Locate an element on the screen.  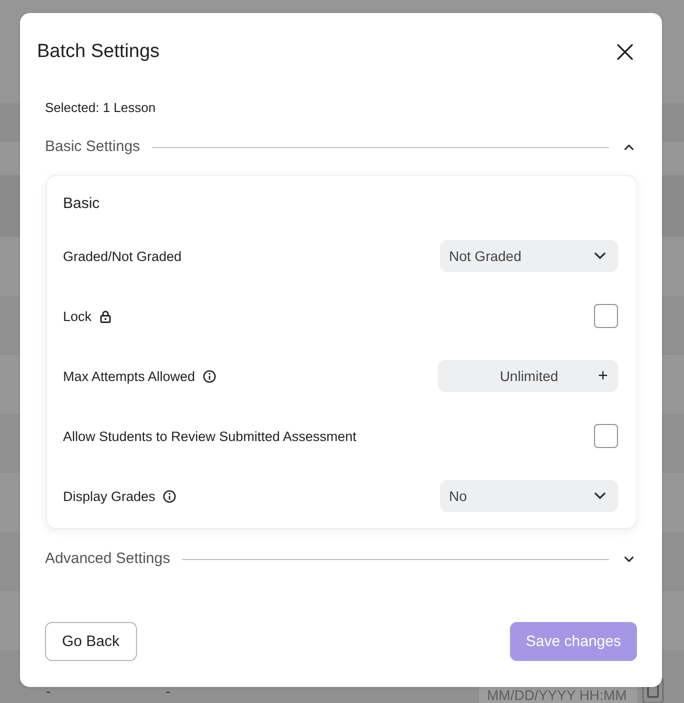
close-icon is located at coordinates (625, 52).